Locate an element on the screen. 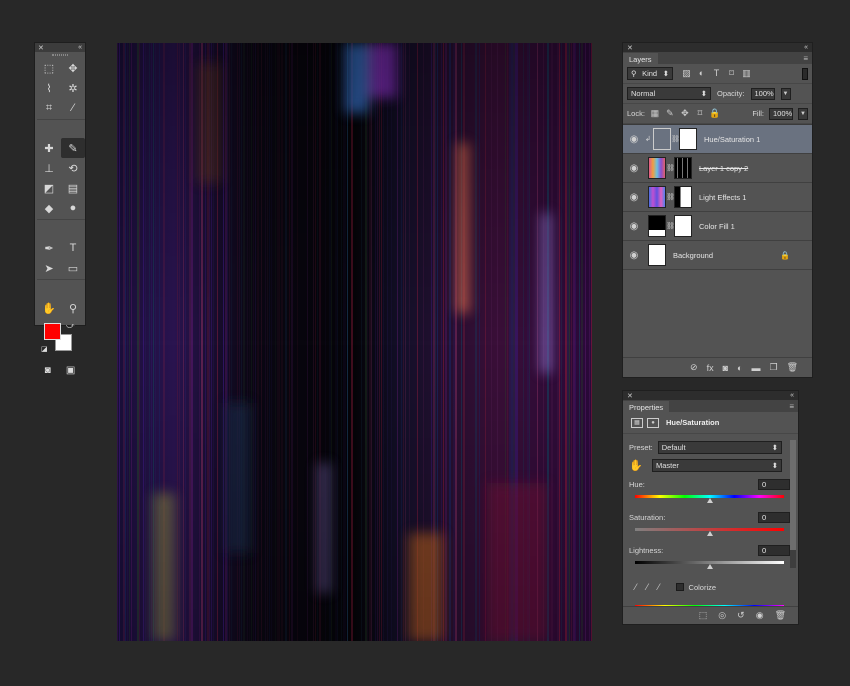  brush-tool-icon: ✎ is located at coordinates (73, 148).